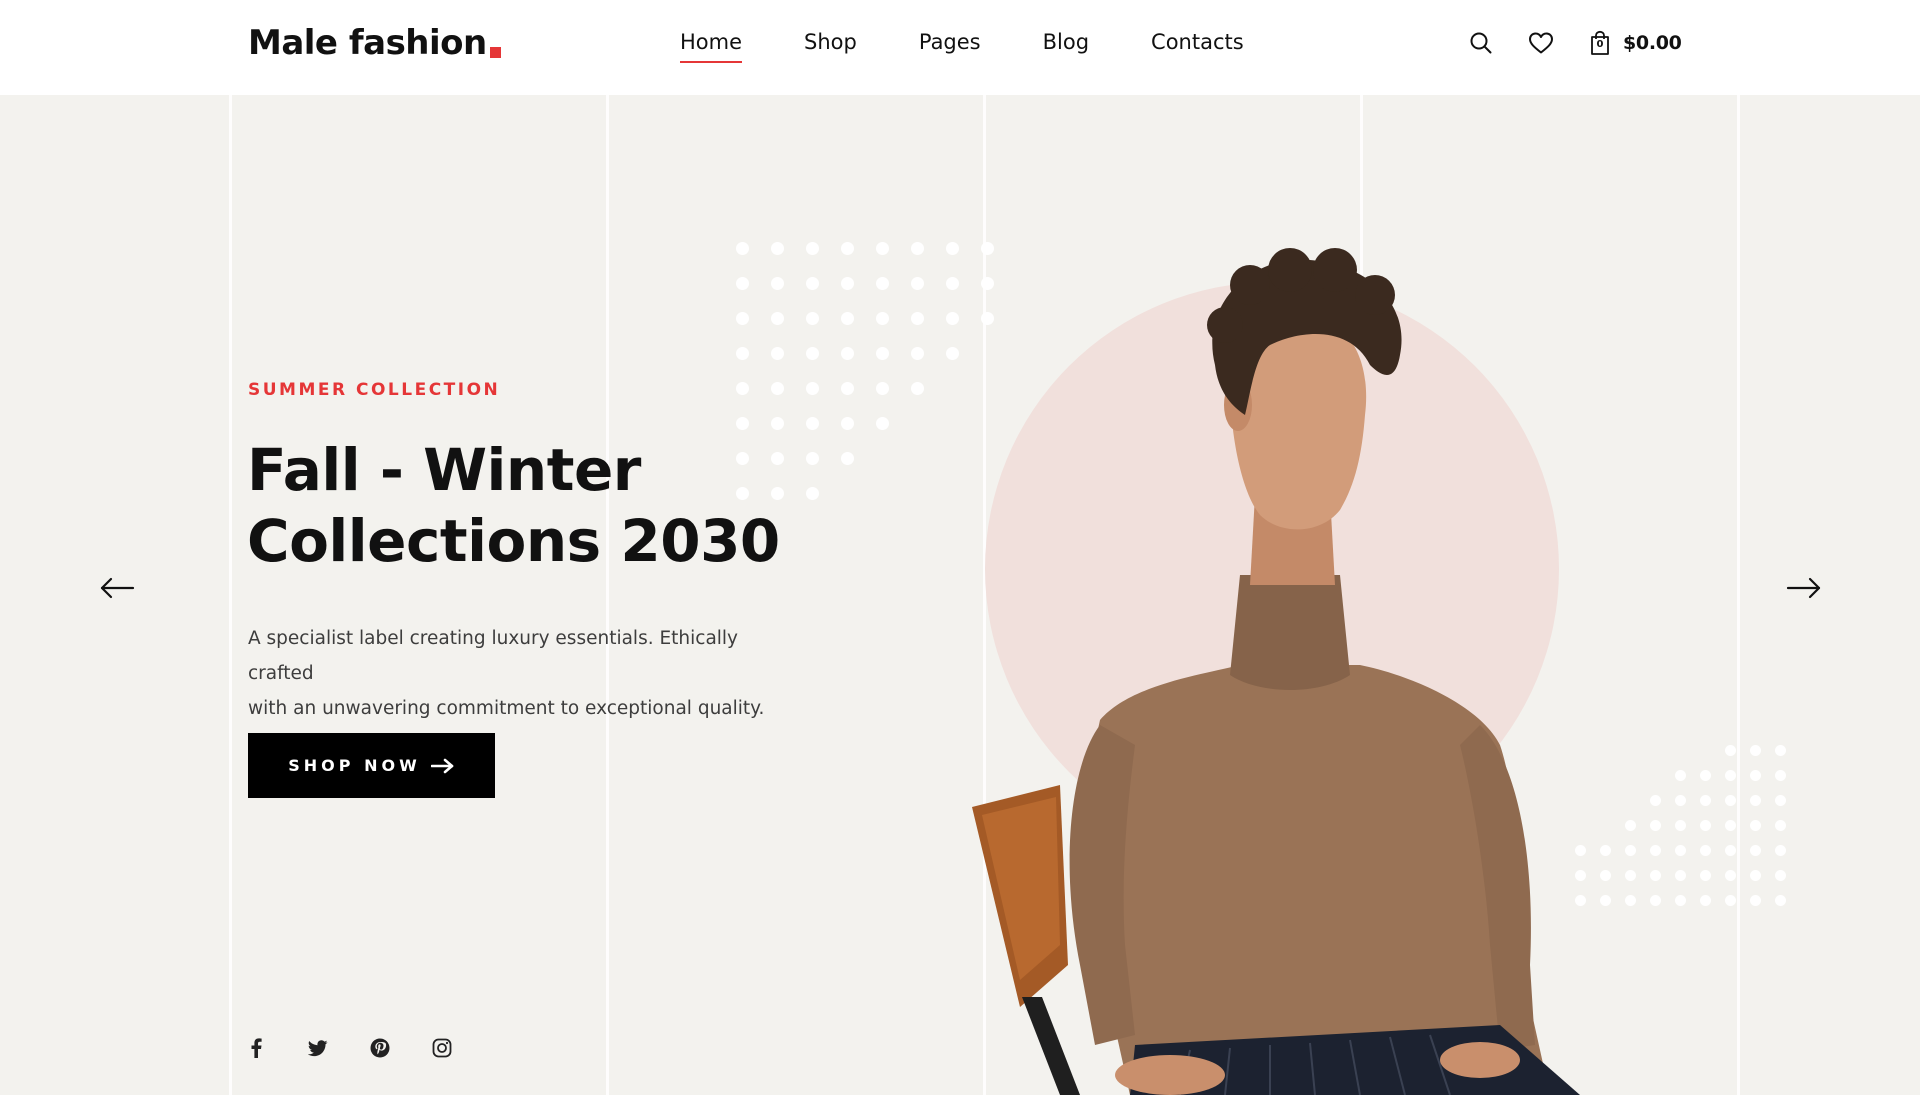 This screenshot has height=1110, width=1920. I want to click on arrow-left-icon, so click(117, 588).